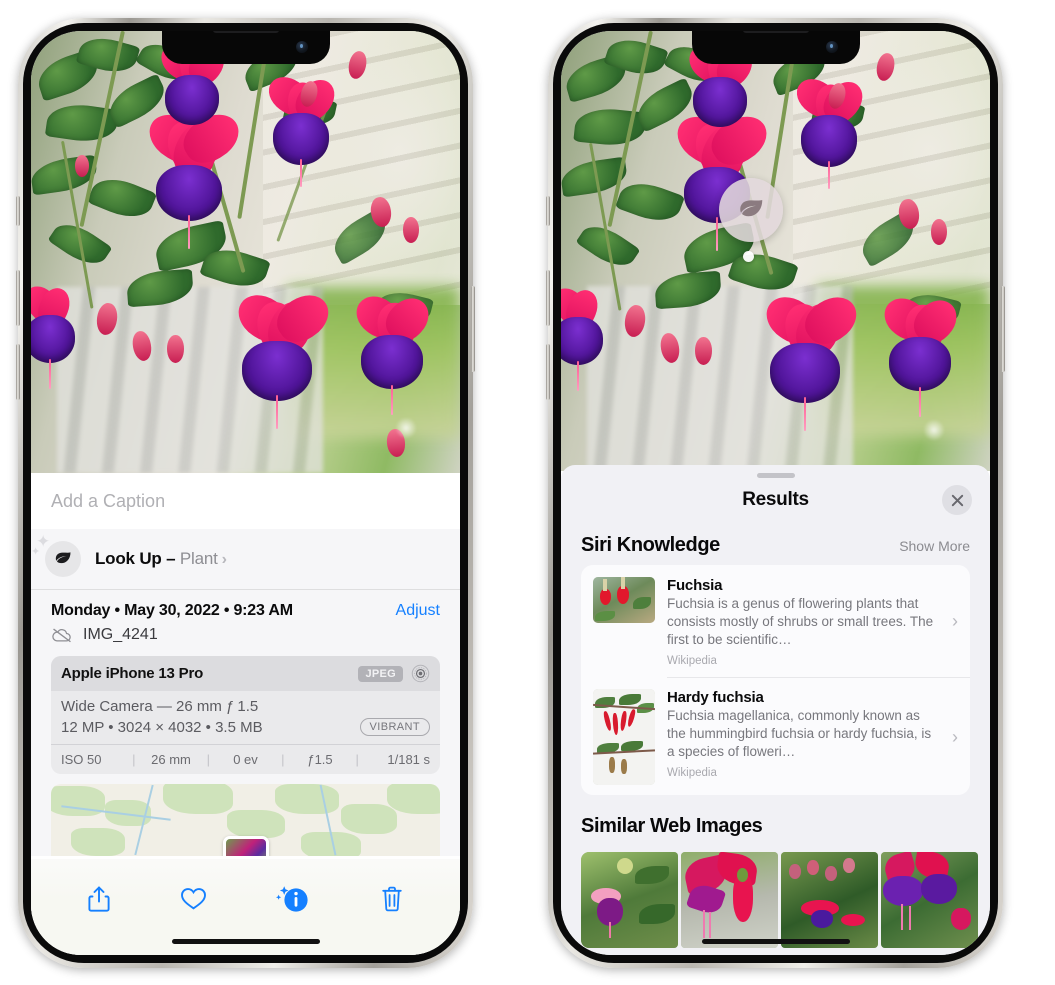 The height and width of the screenshot is (985, 1055). I want to click on ring-silent-switch-right, so click(548, 211).